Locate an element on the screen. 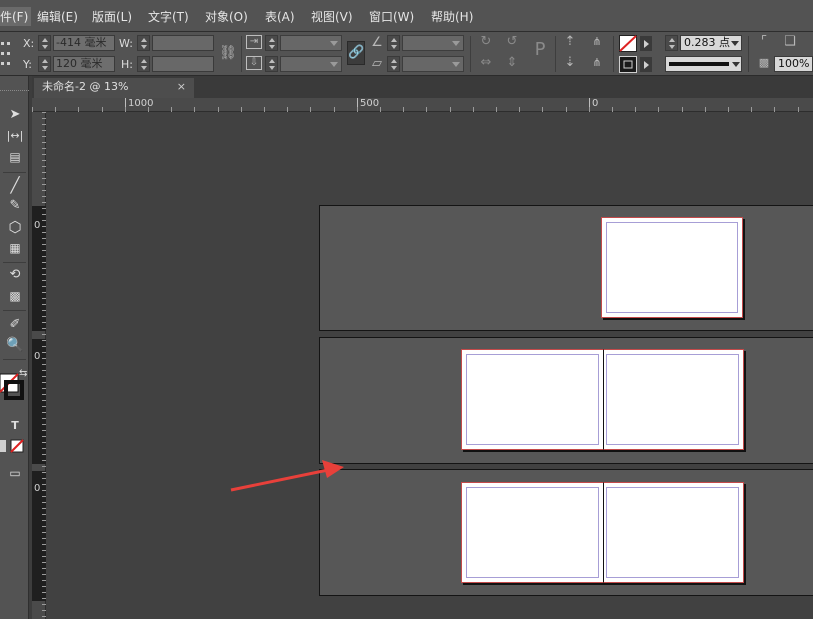  vertical-ruler: 0 0 0 is located at coordinates (39, 365).